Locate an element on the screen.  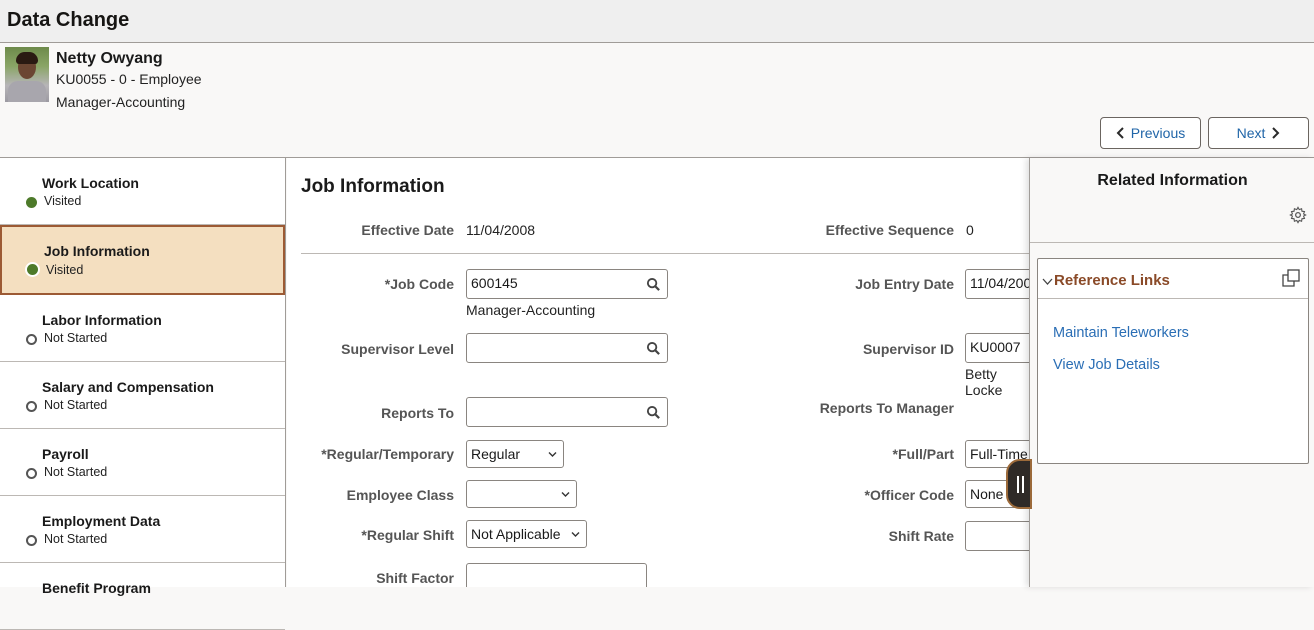
step-label: Labor Information is located at coordinates (102, 320).